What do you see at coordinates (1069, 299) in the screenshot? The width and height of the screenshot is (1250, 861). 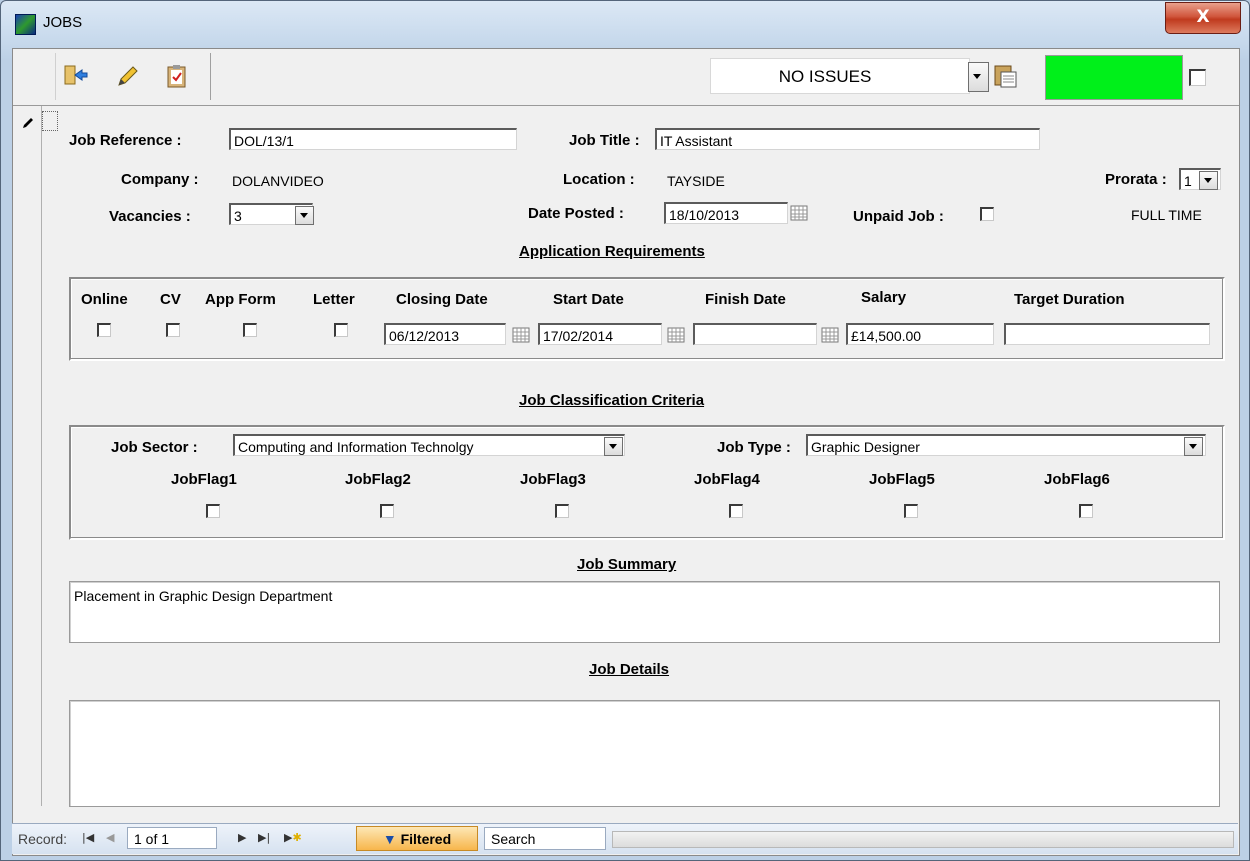 I see `target-duration-label: Target Duration` at bounding box center [1069, 299].